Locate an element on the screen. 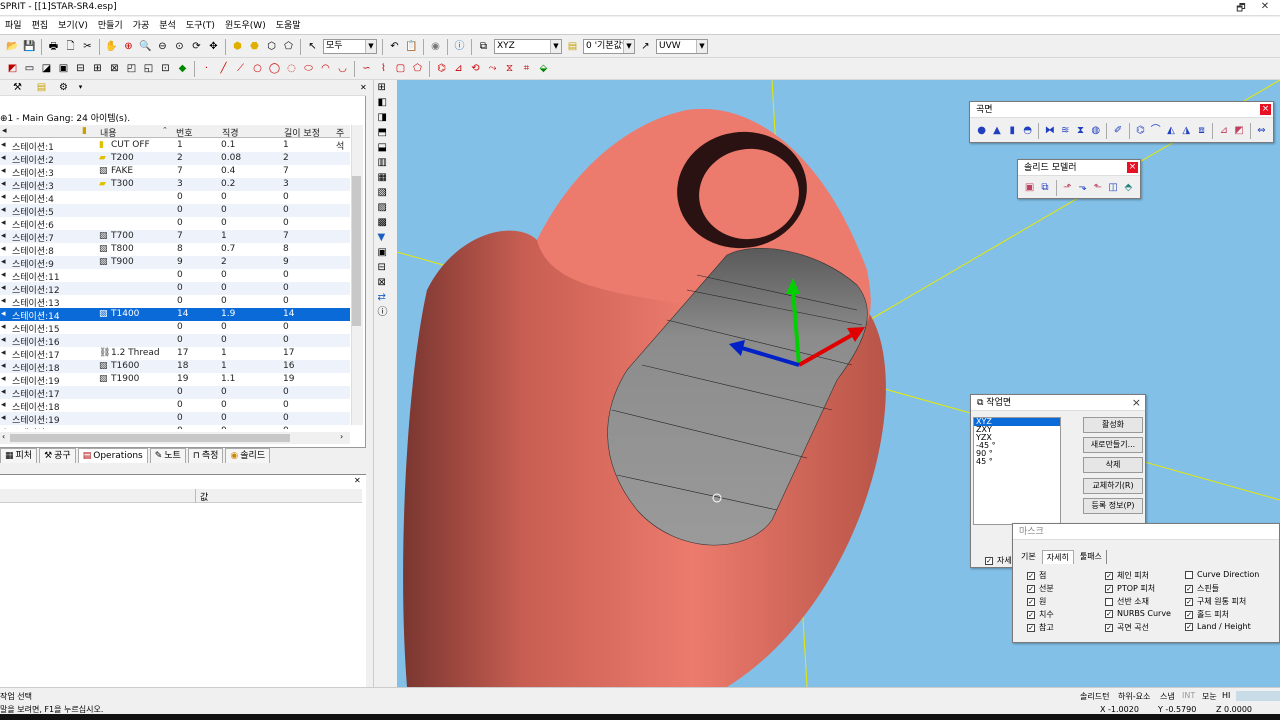 The image size is (1280, 720). polygon-icon: ⬠ is located at coordinates (417, 68).